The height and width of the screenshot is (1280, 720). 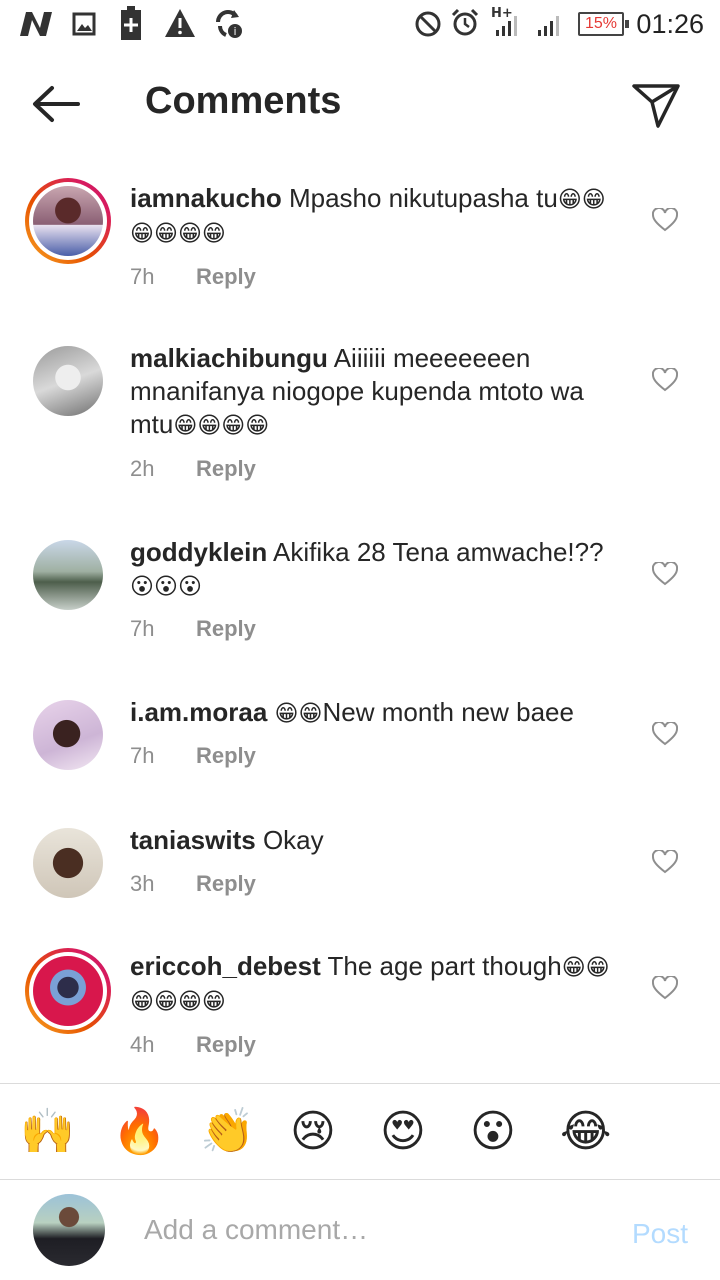 What do you see at coordinates (229, 24) in the screenshot?
I see `sync-icon: i` at bounding box center [229, 24].